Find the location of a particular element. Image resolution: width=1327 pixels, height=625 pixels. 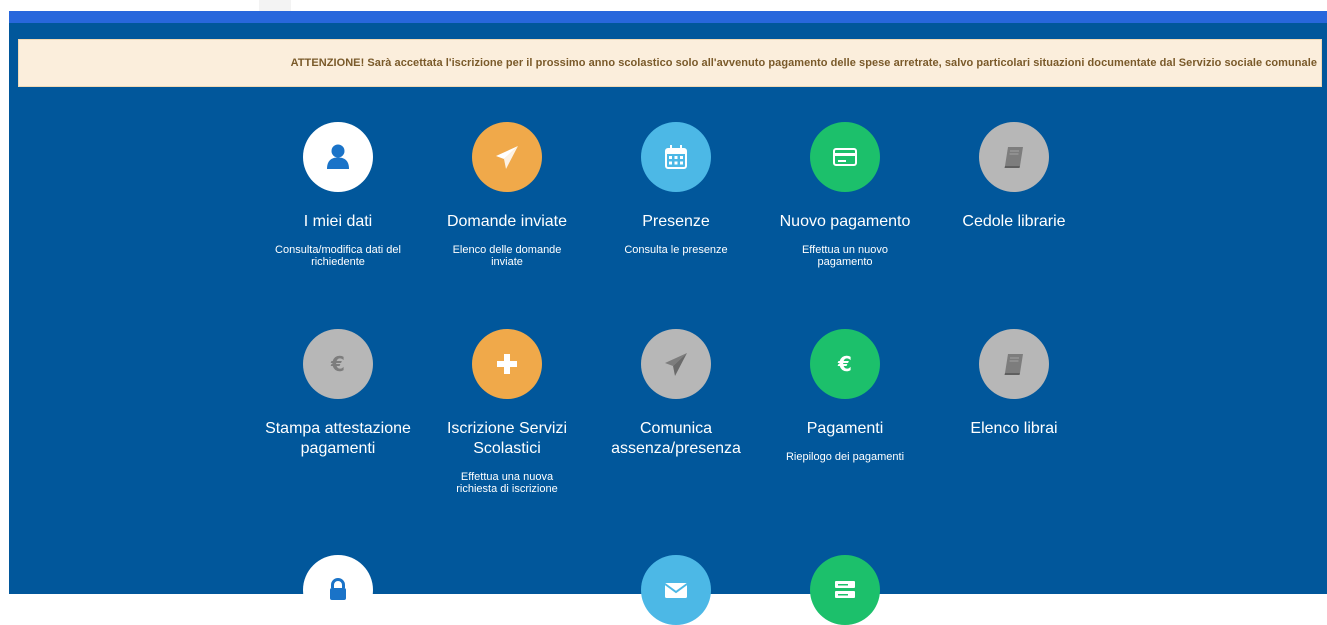

tile-server is located at coordinates (845, 590).